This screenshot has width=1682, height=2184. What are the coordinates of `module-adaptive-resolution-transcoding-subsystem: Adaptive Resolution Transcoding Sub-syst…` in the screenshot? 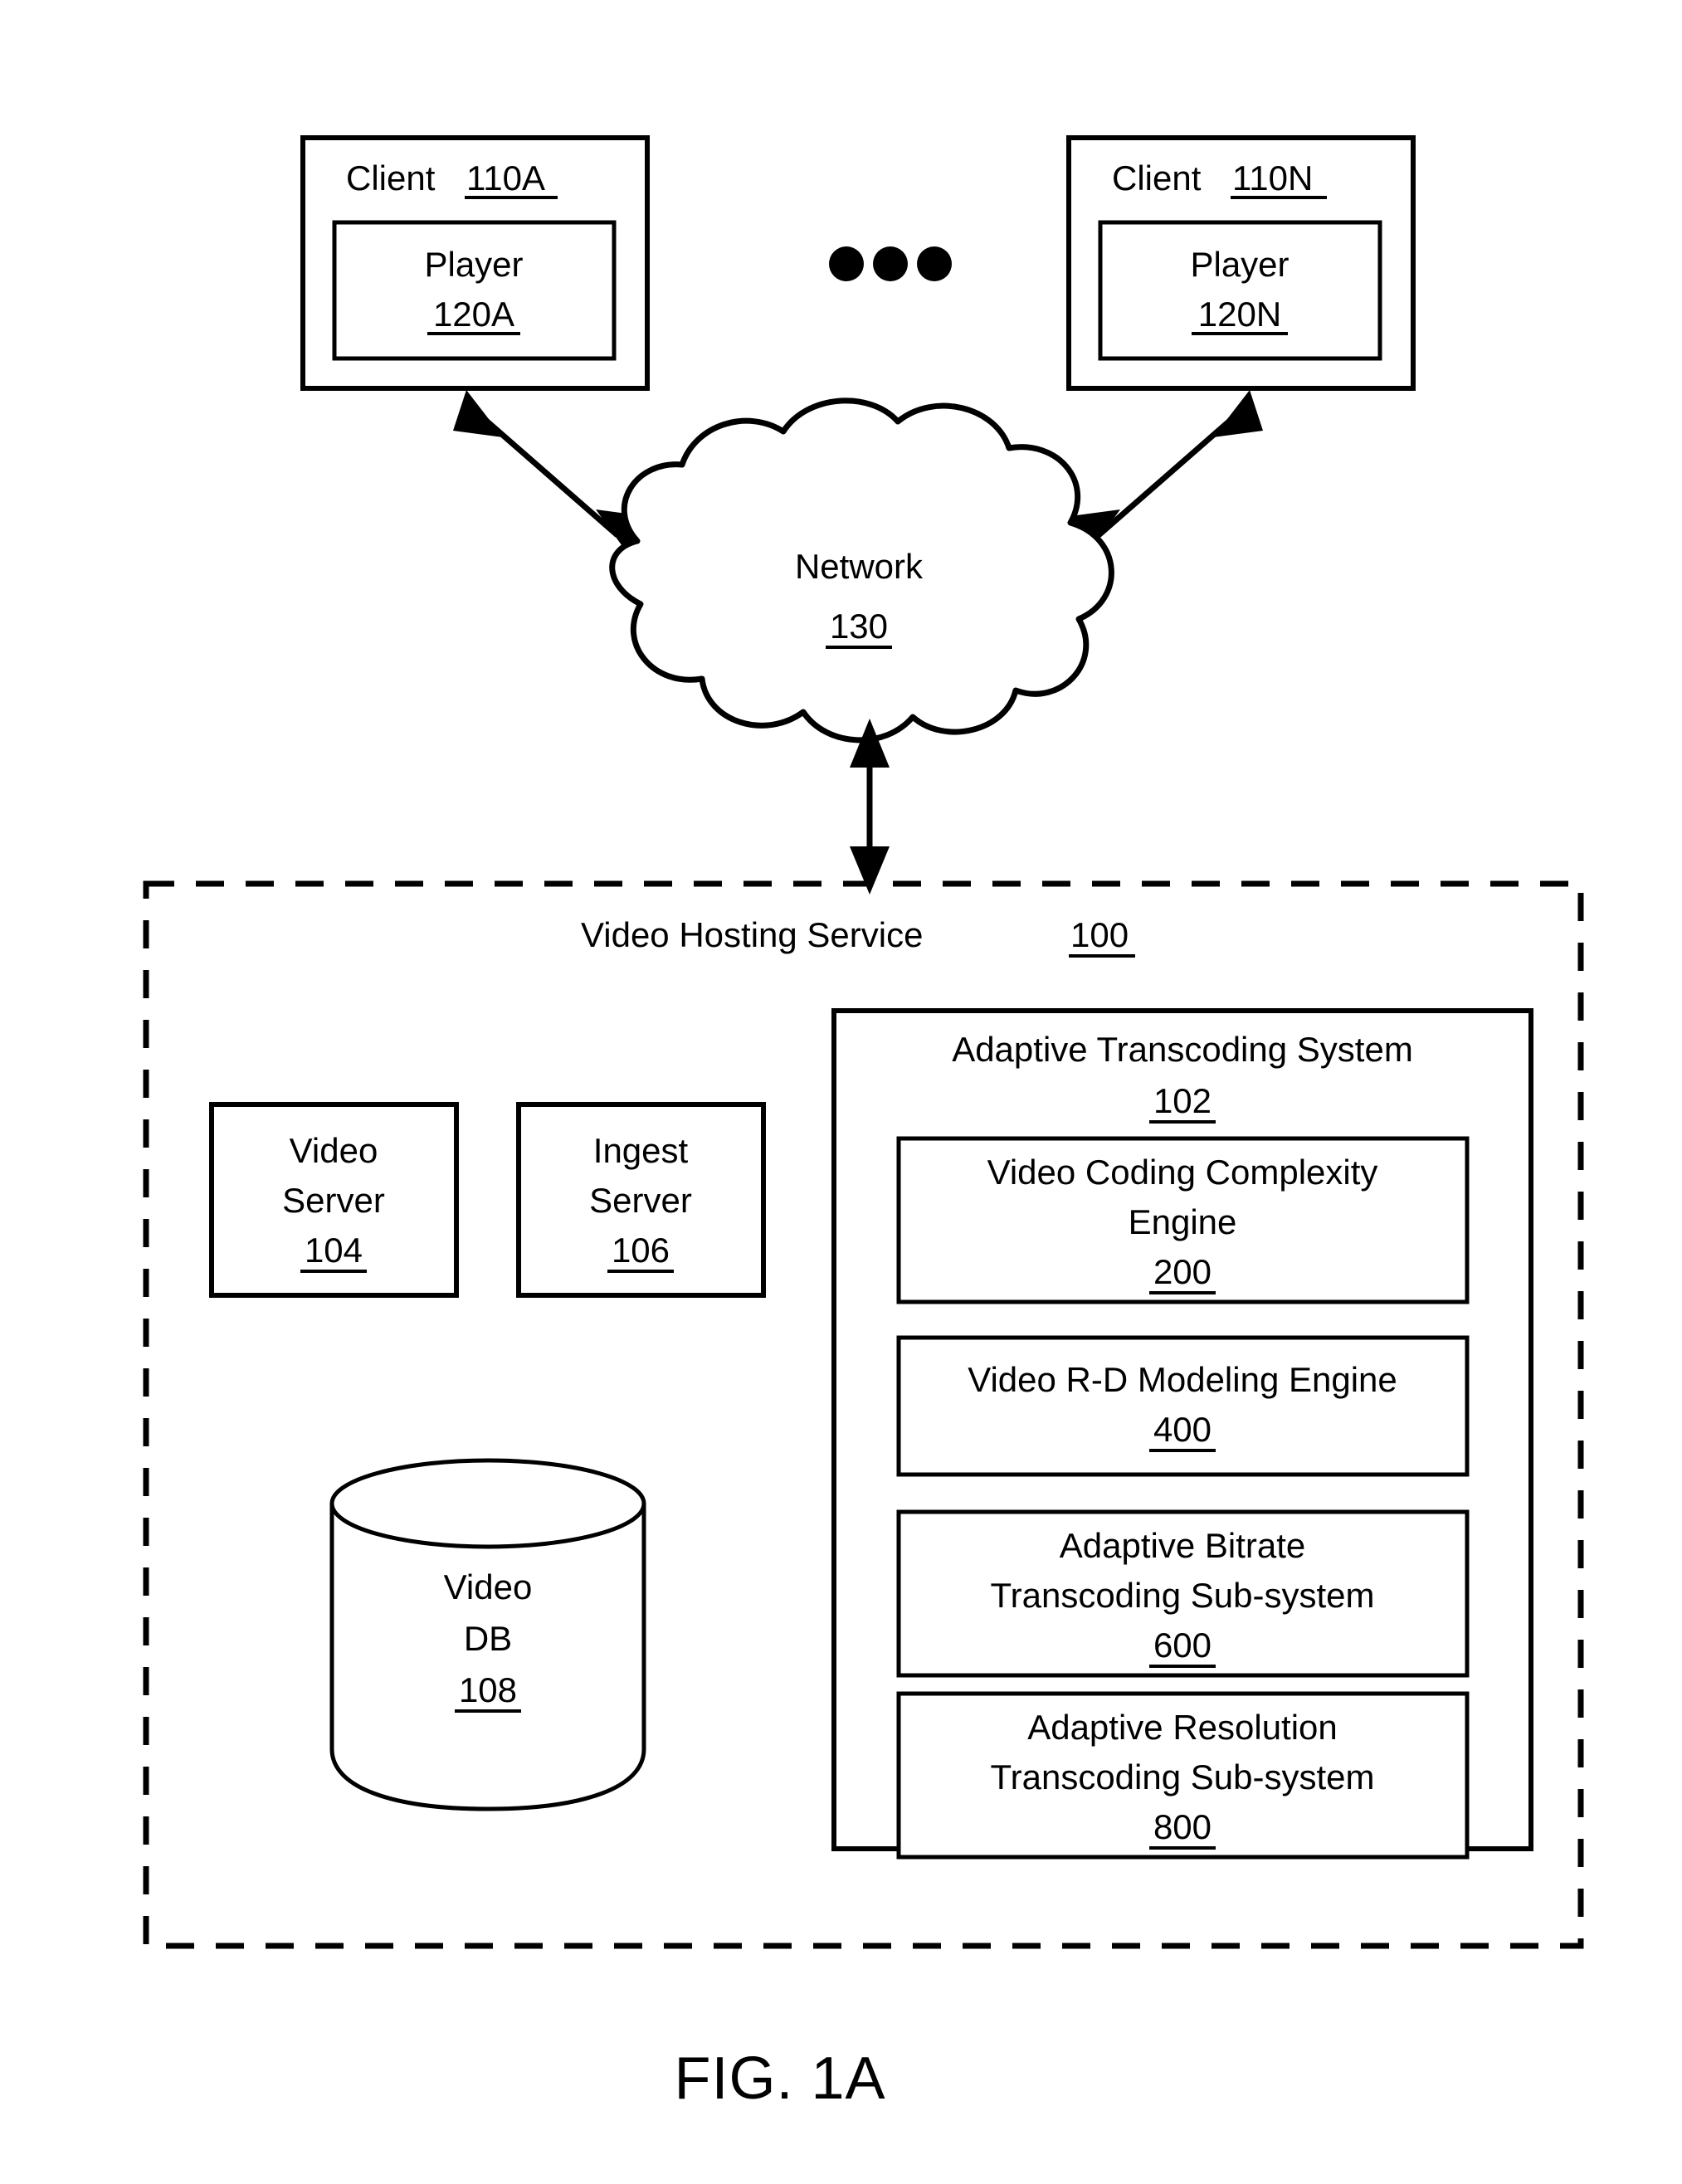 It's located at (1183, 1775).